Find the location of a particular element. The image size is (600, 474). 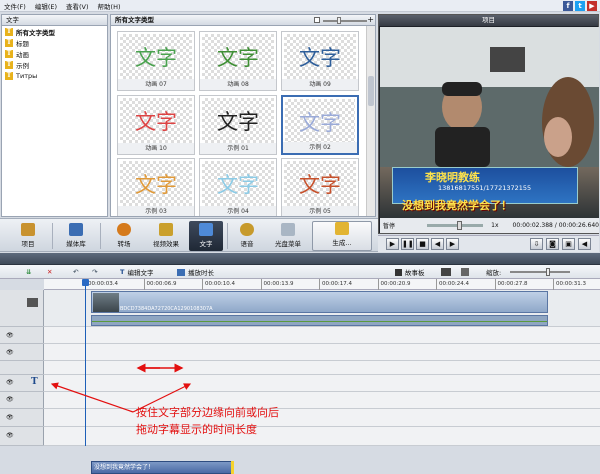

text-clip: 没想到我竟然学会了！ is located at coordinates (162, 467).